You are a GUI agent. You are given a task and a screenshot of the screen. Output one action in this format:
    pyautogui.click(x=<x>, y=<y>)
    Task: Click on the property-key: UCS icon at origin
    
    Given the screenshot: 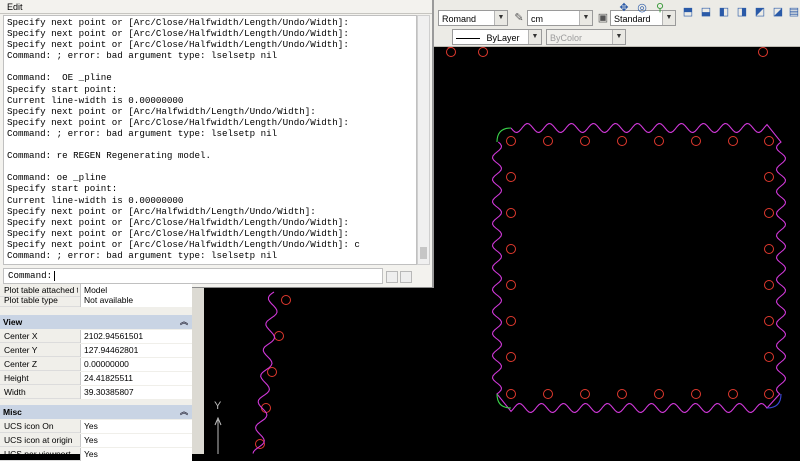 What is the action you would take?
    pyautogui.click(x=38, y=440)
    